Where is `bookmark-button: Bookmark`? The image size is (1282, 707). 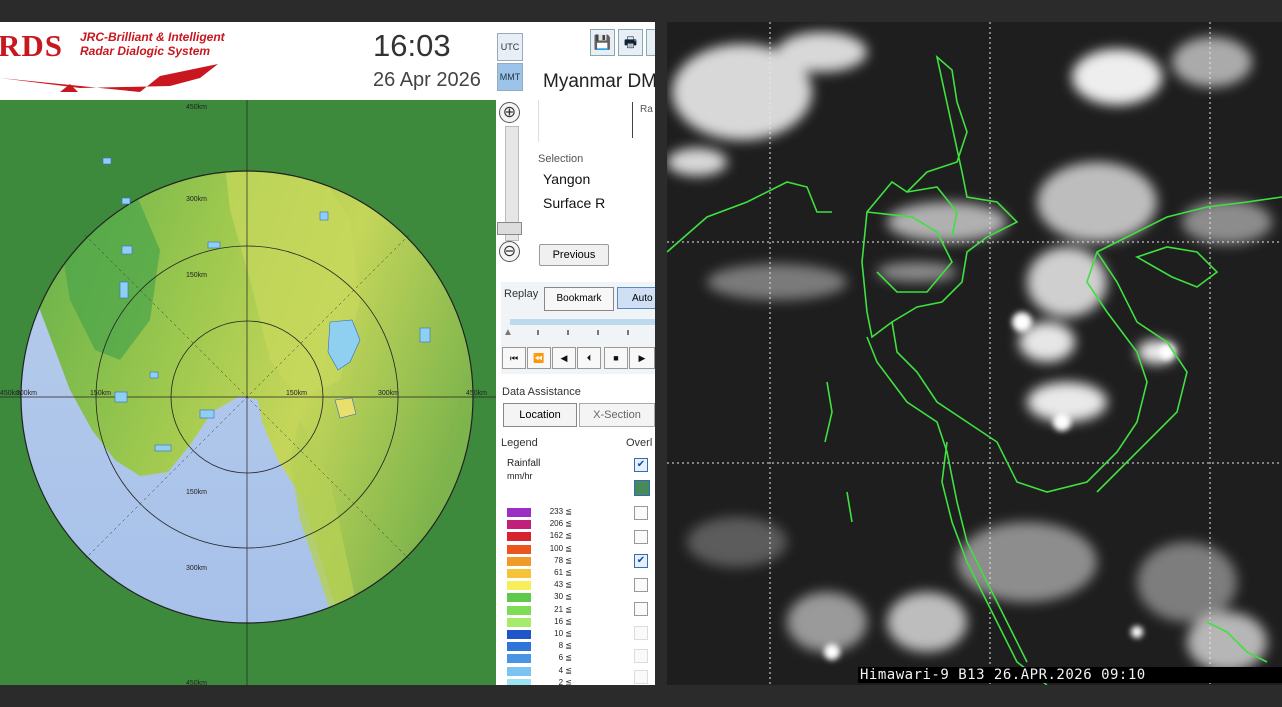
bookmark-button: Bookmark is located at coordinates (579, 299).